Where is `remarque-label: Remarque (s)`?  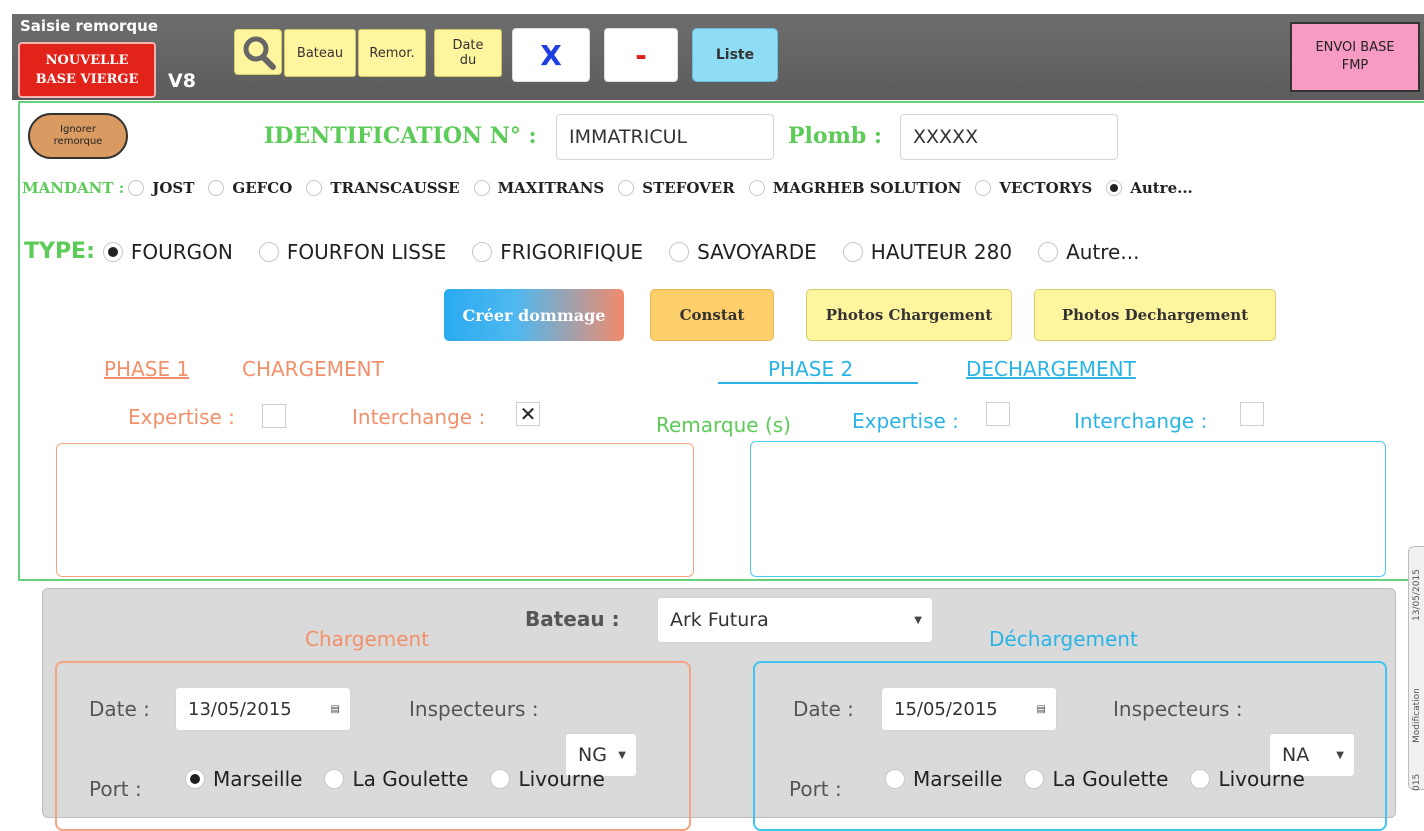 remarque-label: Remarque (s) is located at coordinates (723, 425).